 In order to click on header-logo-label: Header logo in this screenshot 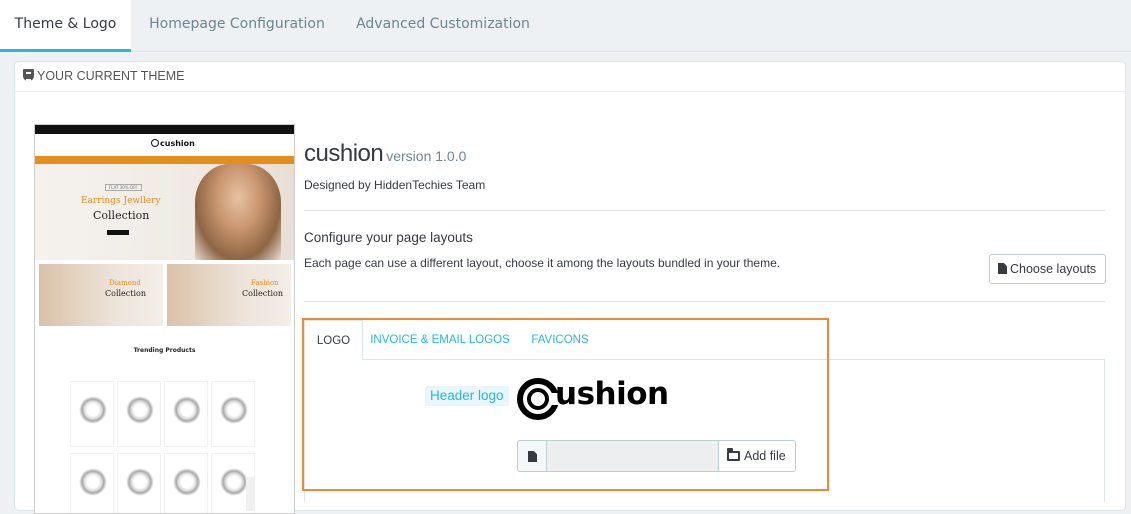, I will do `click(467, 396)`.